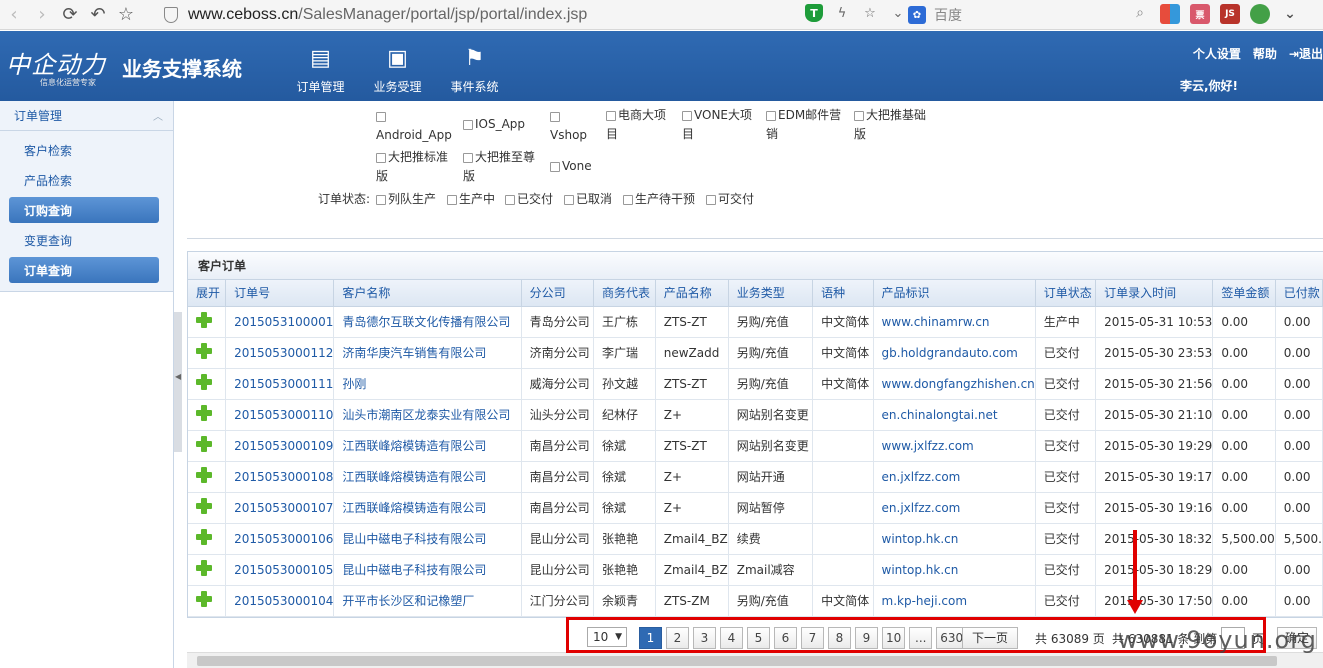  What do you see at coordinates (126, 15) in the screenshot?
I see `star-icon: ☆` at bounding box center [126, 15].